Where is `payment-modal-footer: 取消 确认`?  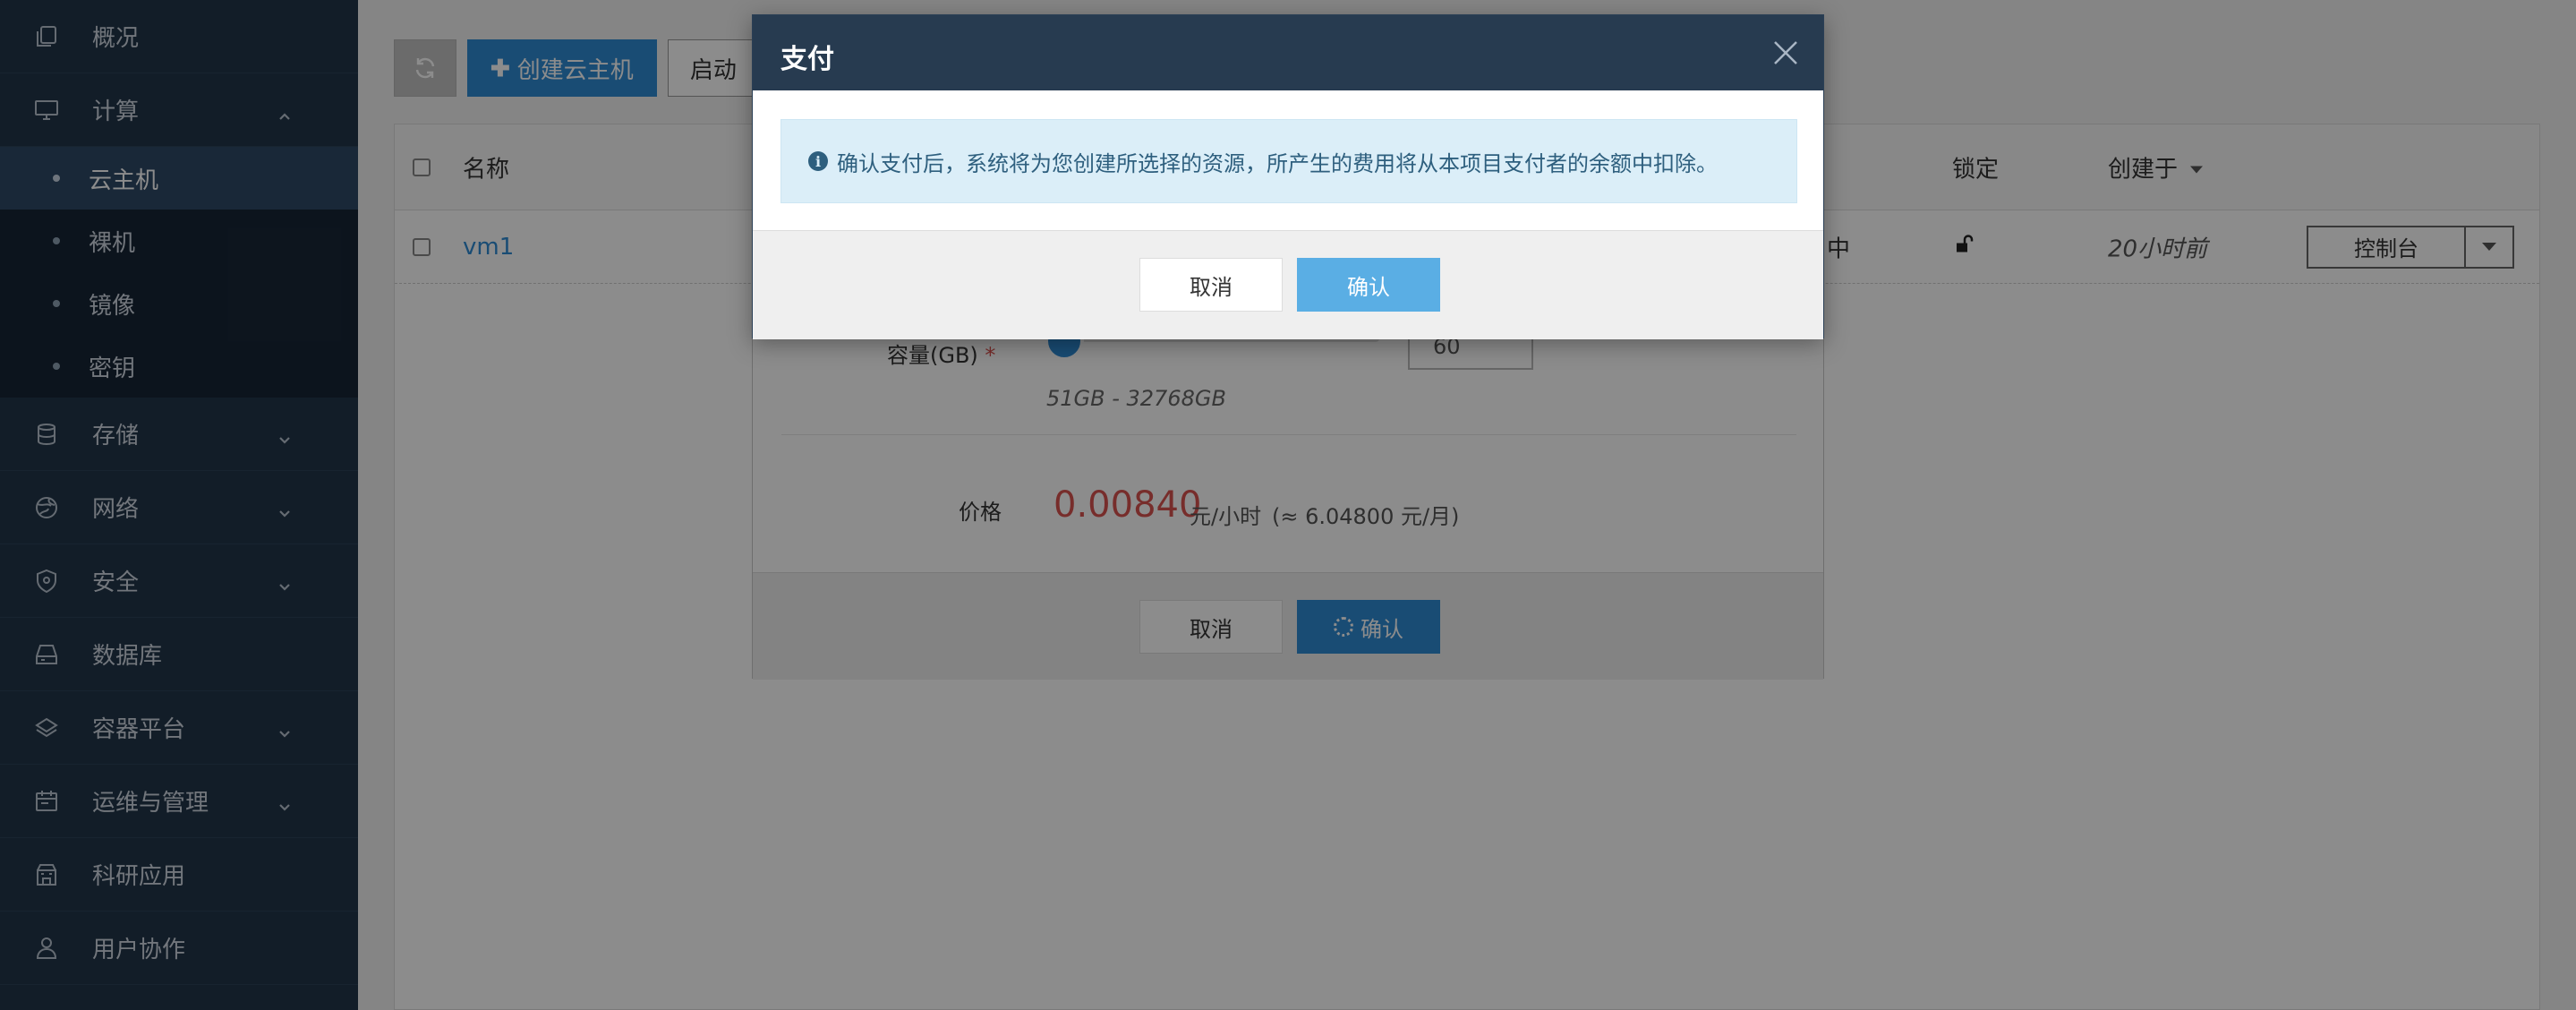 payment-modal-footer: 取消 确认 is located at coordinates (1288, 285).